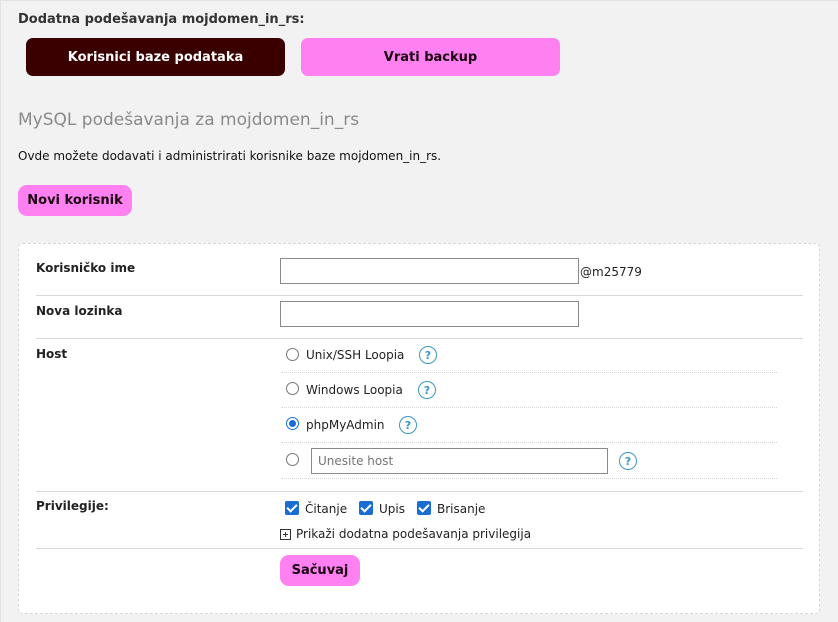 Image resolution: width=838 pixels, height=622 pixels. I want to click on section-title: MySQL podešavanja za mojdomen_in_rs, so click(189, 120).